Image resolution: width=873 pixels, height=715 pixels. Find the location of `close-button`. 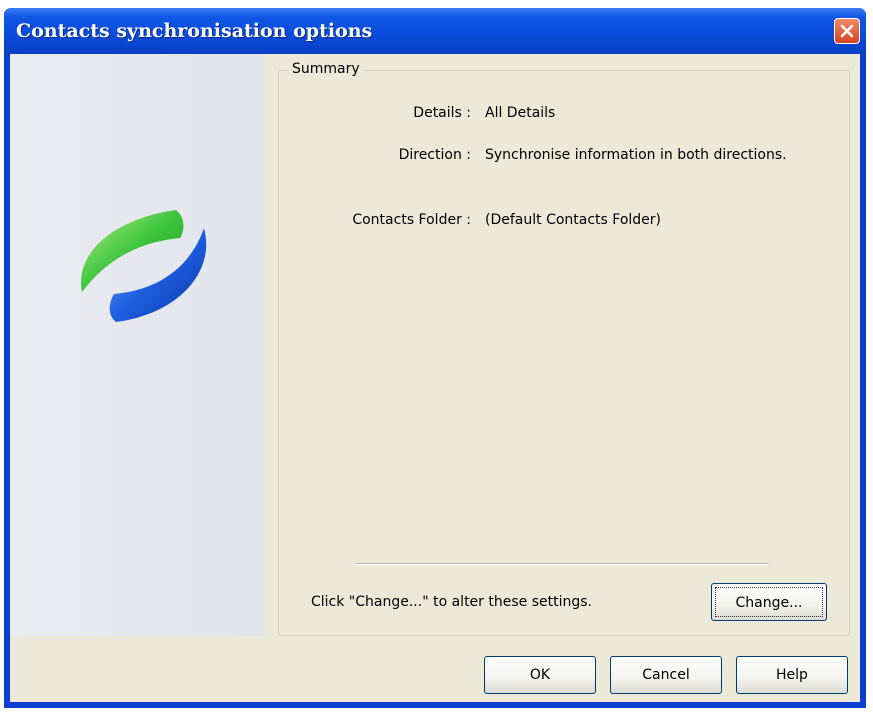

close-button is located at coordinates (847, 31).